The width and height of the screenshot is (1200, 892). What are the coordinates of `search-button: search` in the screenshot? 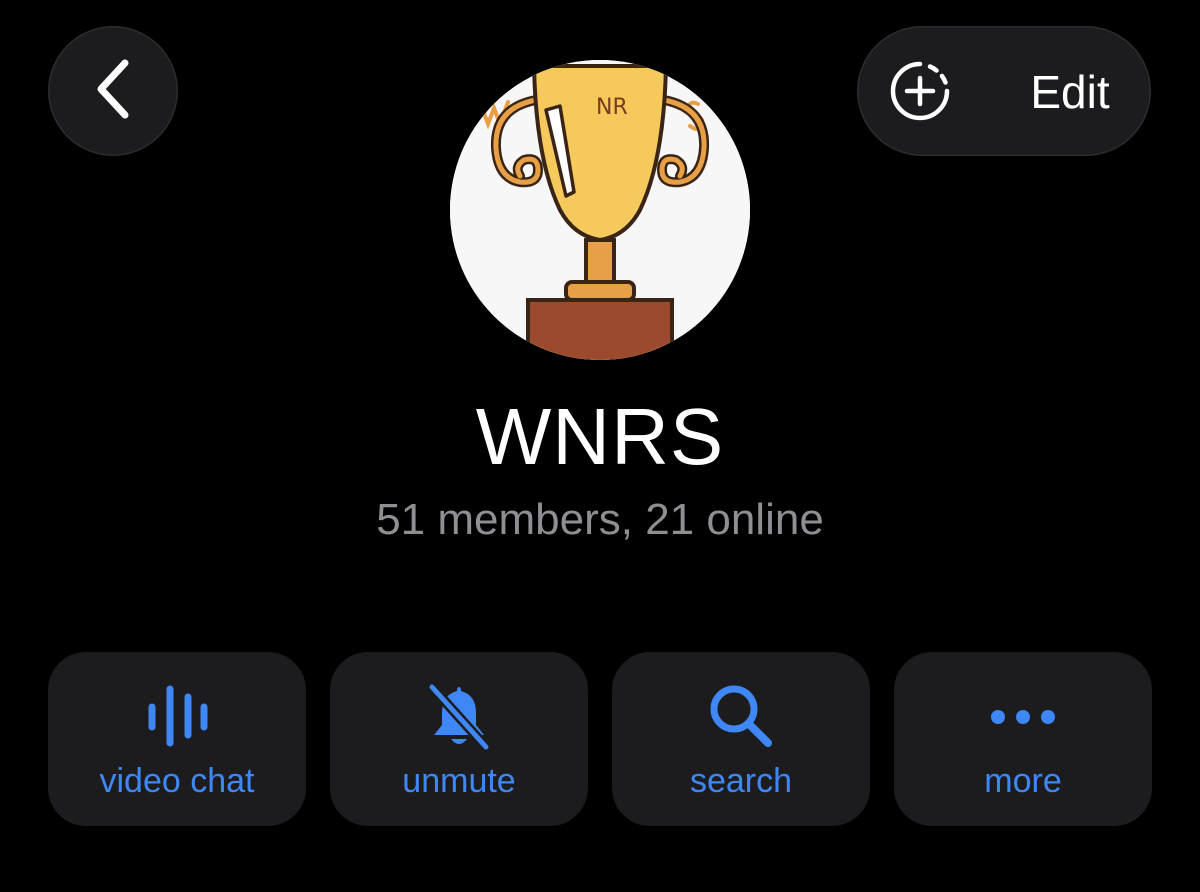 It's located at (741, 739).